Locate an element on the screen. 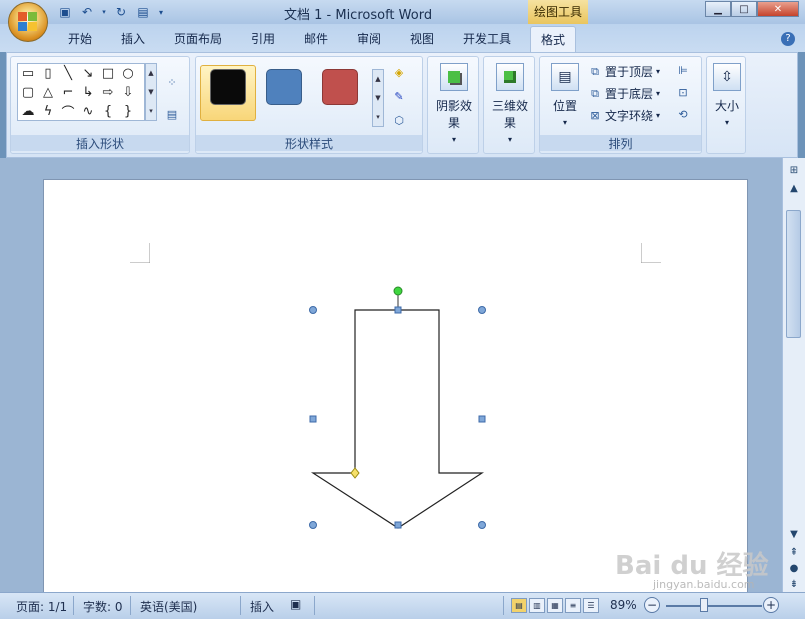 Image resolution: width=805 pixels, height=619 pixels. page-counter: 页面: 1/1 is located at coordinates (41, 606).